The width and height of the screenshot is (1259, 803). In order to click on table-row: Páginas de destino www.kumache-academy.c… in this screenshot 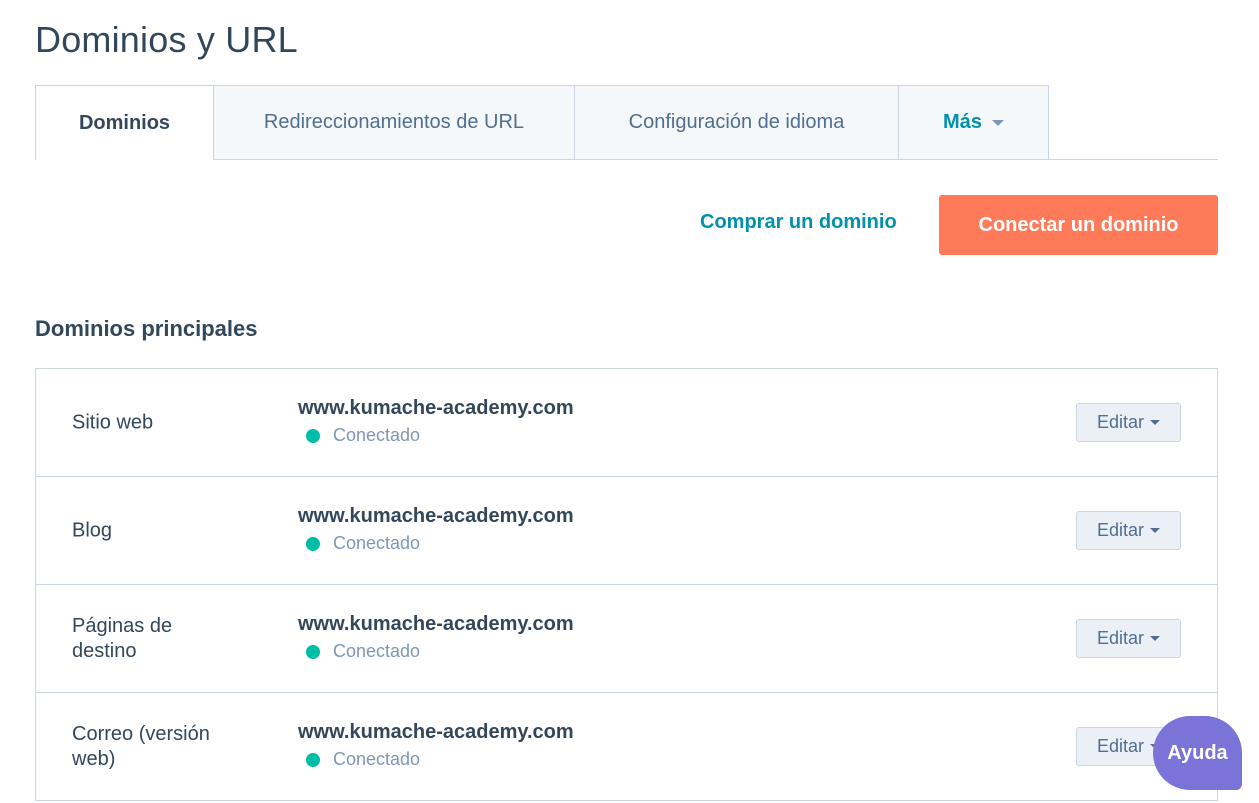, I will do `click(626, 639)`.